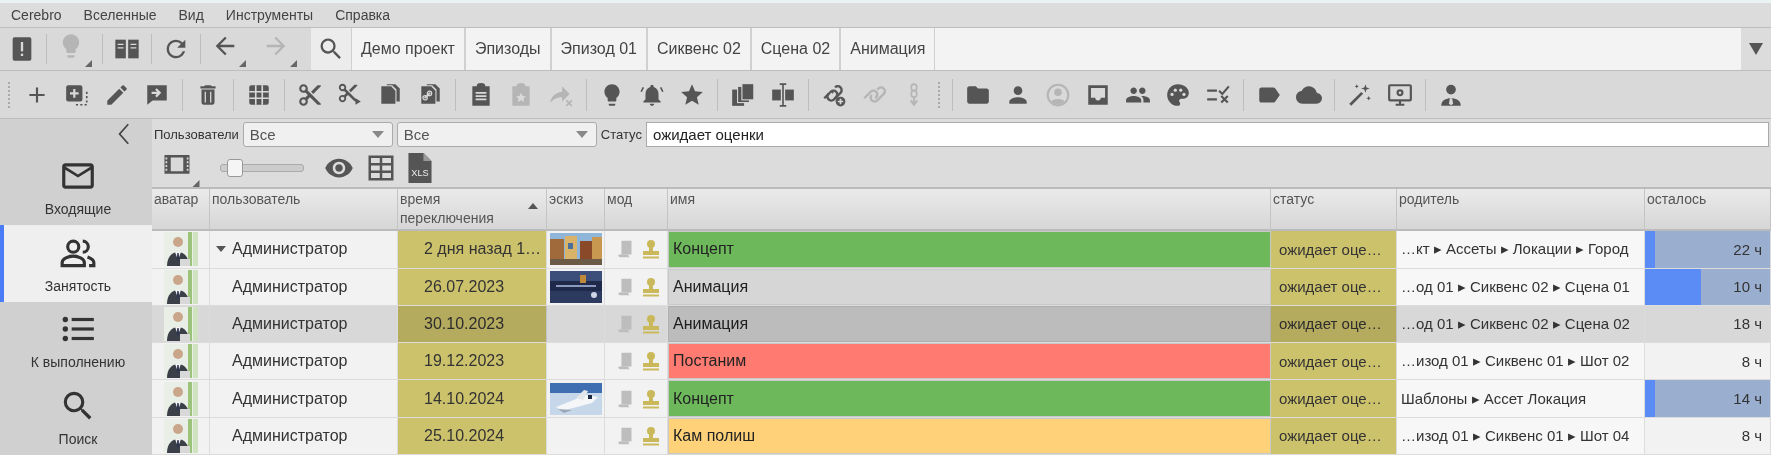 This screenshot has width=1771, height=455. Describe the element at coordinates (683, 200) in the screenshot. I see `column-header-label: имя` at that location.